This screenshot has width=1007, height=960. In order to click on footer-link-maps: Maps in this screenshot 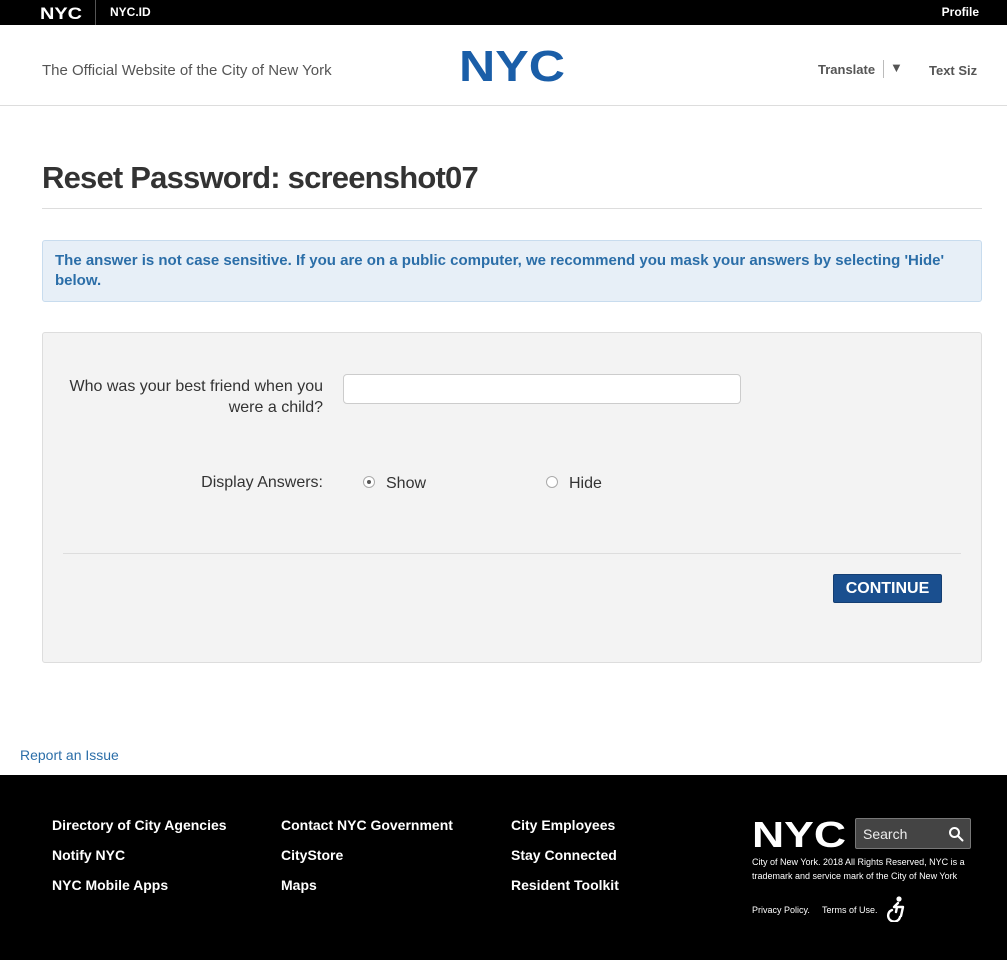, I will do `click(299, 885)`.